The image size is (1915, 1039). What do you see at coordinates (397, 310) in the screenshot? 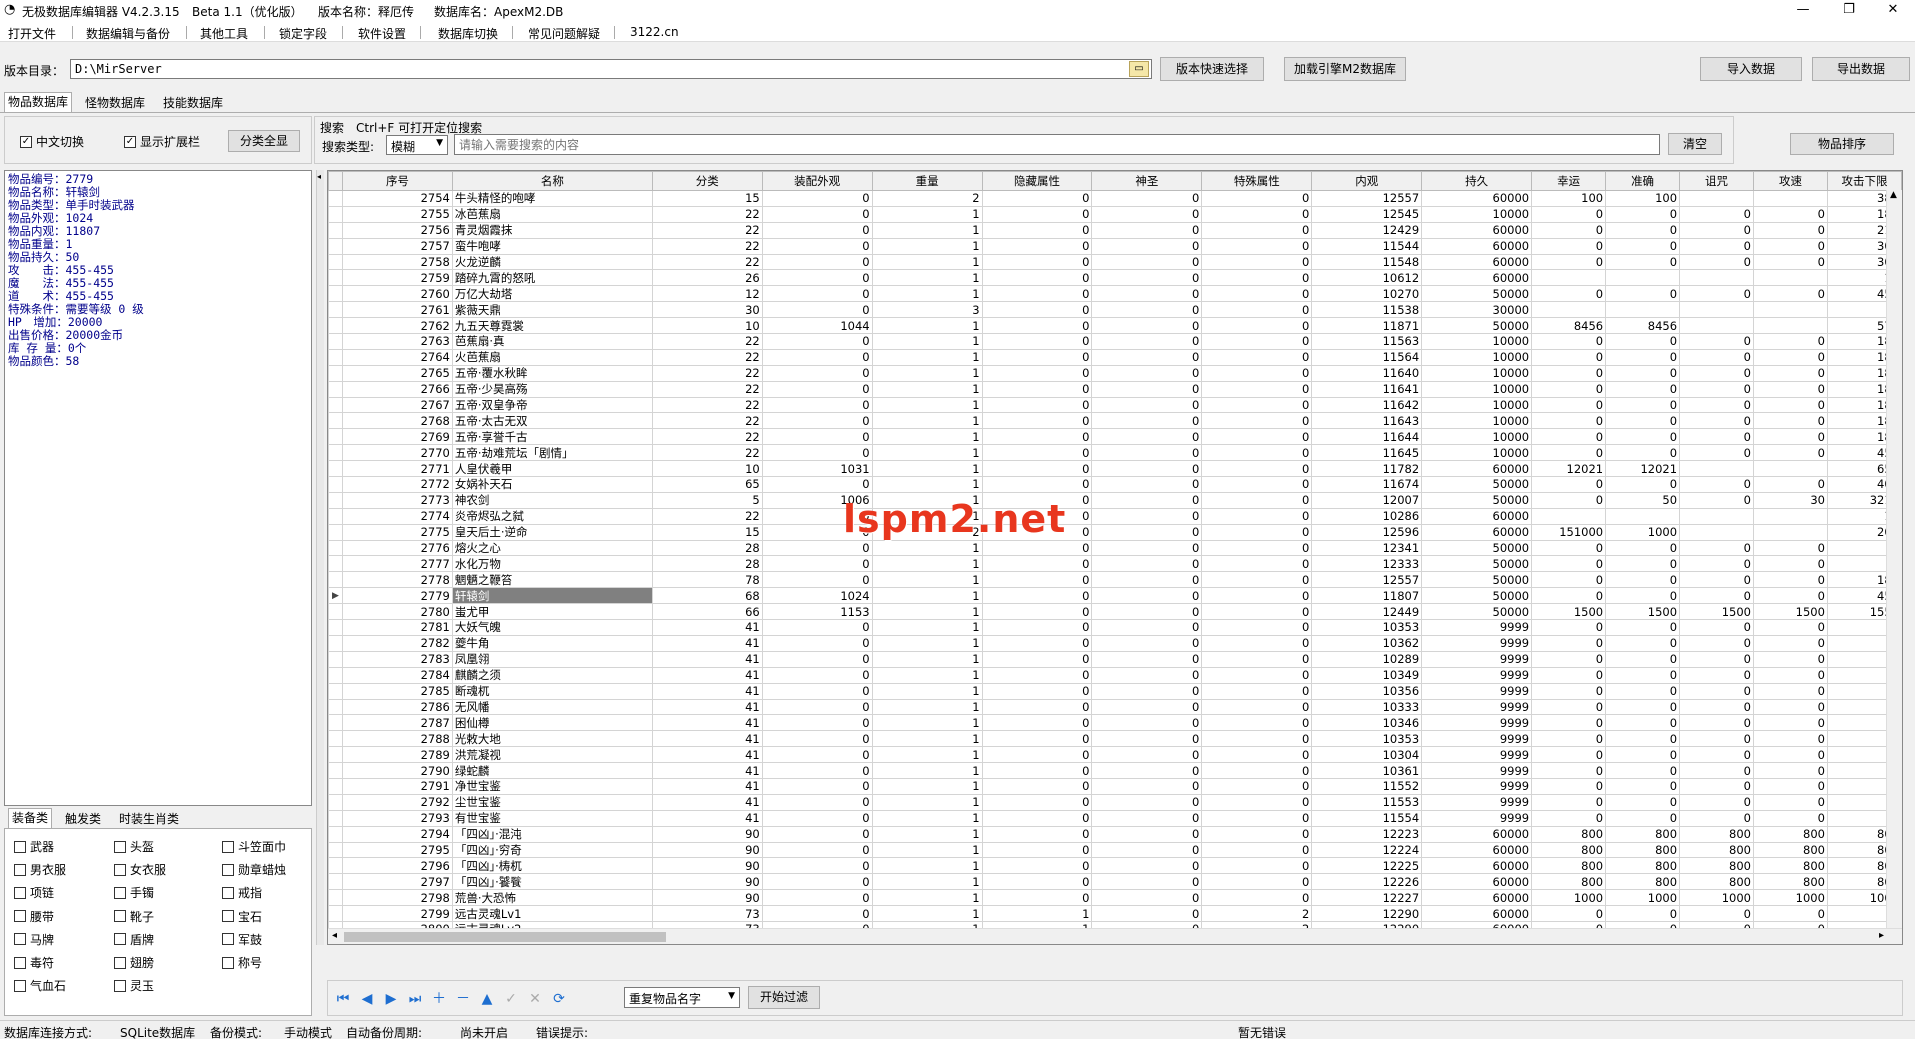
I see `table-cell: 2761` at bounding box center [397, 310].